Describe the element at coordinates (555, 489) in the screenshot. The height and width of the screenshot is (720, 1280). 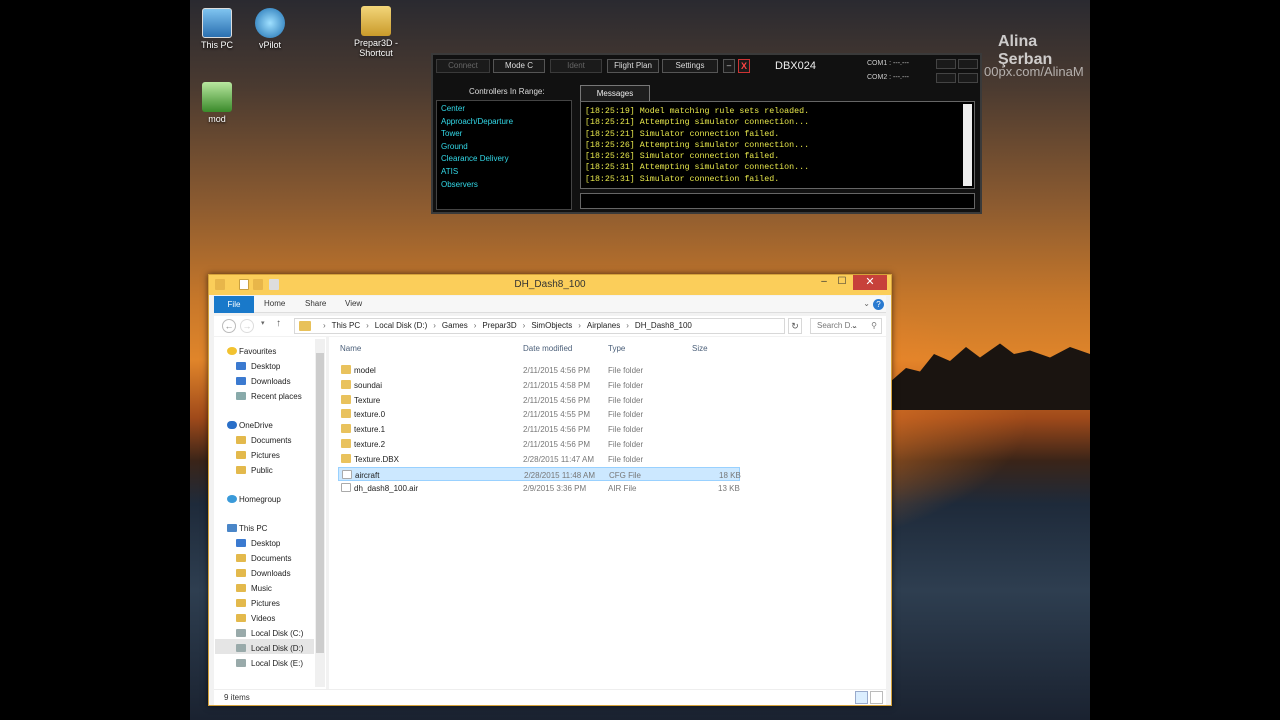
I see `file-date: 2/9/2015 3:36 PM` at that location.